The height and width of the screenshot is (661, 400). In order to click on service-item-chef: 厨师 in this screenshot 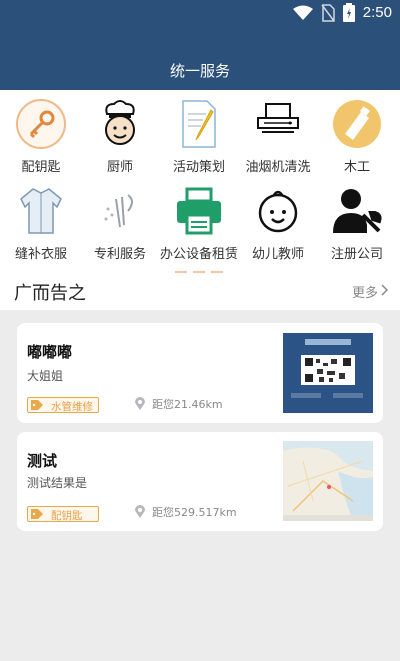, I will do `click(120, 136)`.